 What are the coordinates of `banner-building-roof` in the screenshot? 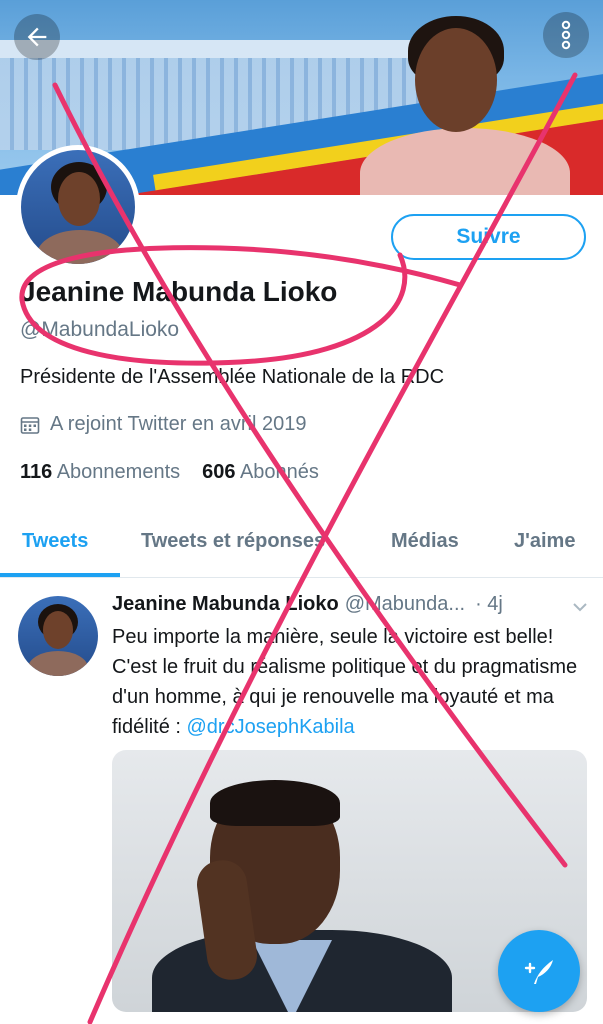 It's located at (210, 49).